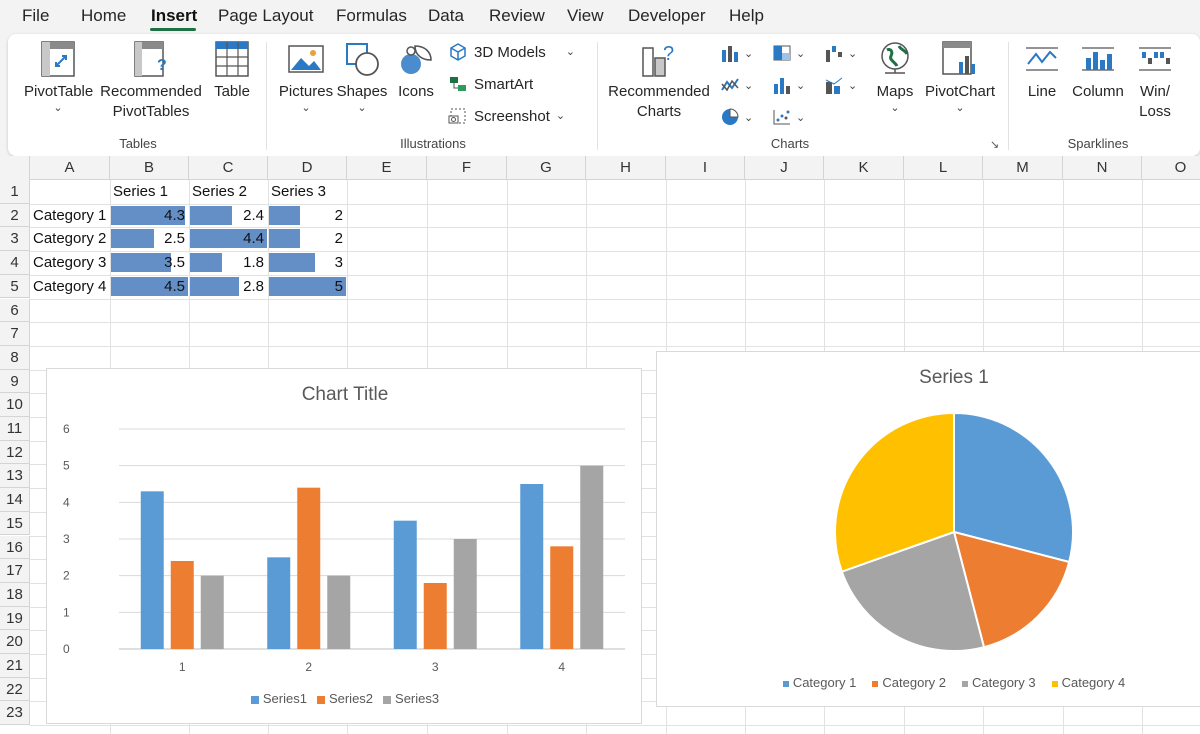 The height and width of the screenshot is (734, 1200). I want to click on insert-column-chart-button: ⌄, so click(736, 53).